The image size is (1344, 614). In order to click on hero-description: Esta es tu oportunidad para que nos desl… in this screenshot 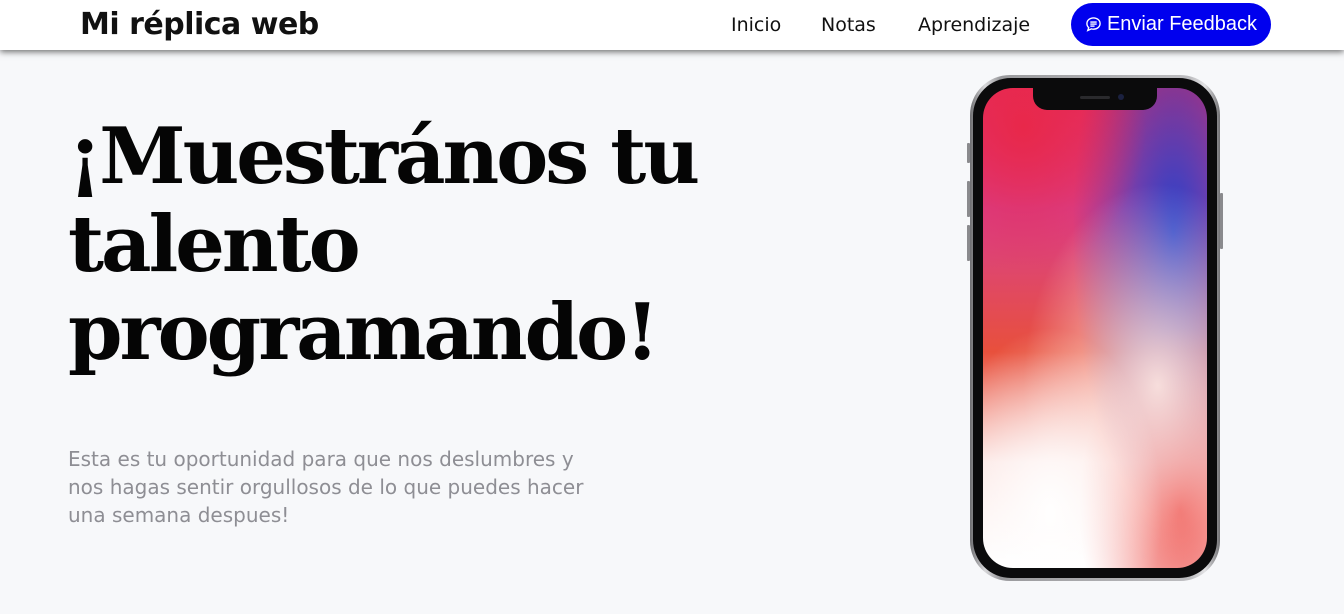, I will do `click(326, 487)`.